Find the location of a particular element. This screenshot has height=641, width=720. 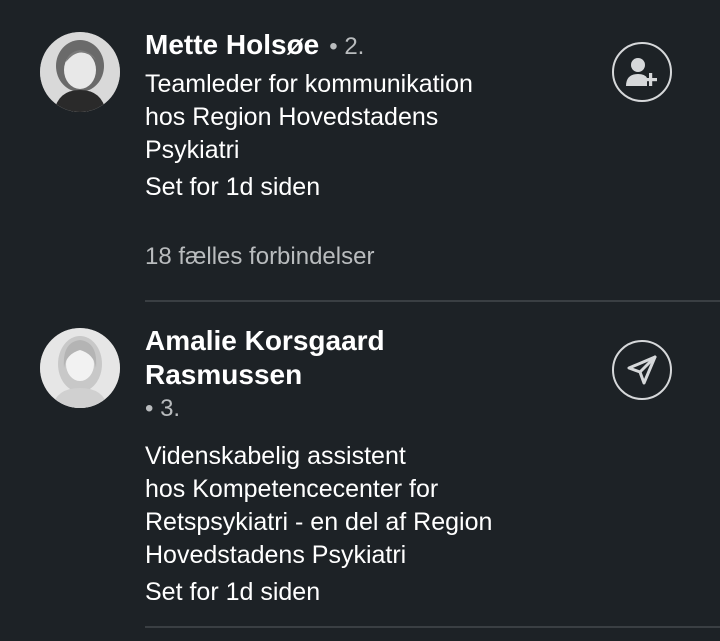

send-message-icon is located at coordinates (642, 370).